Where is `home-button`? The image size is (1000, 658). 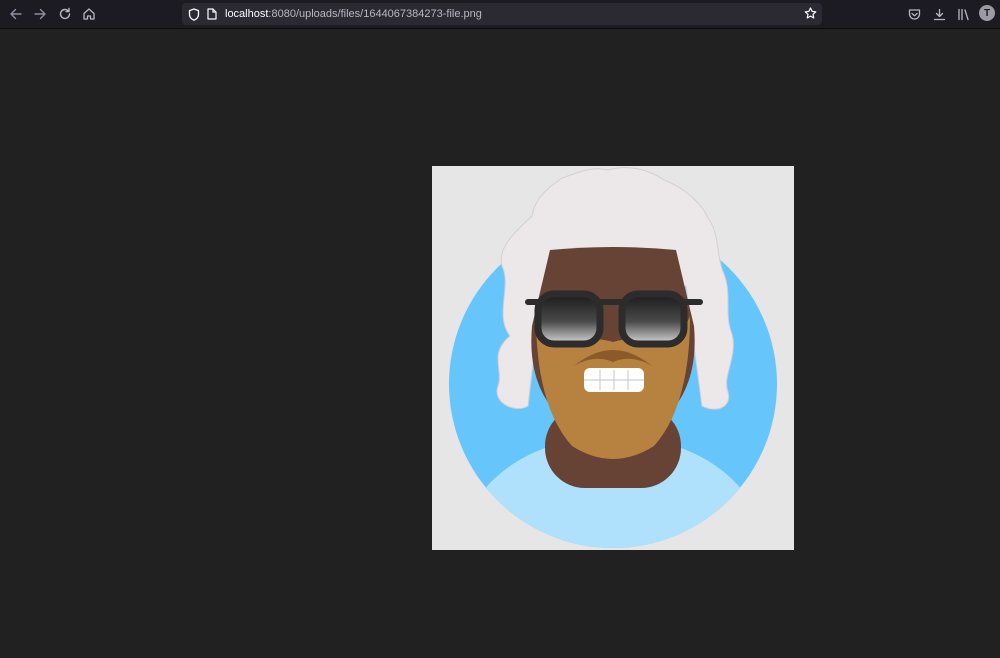
home-button is located at coordinates (89, 14).